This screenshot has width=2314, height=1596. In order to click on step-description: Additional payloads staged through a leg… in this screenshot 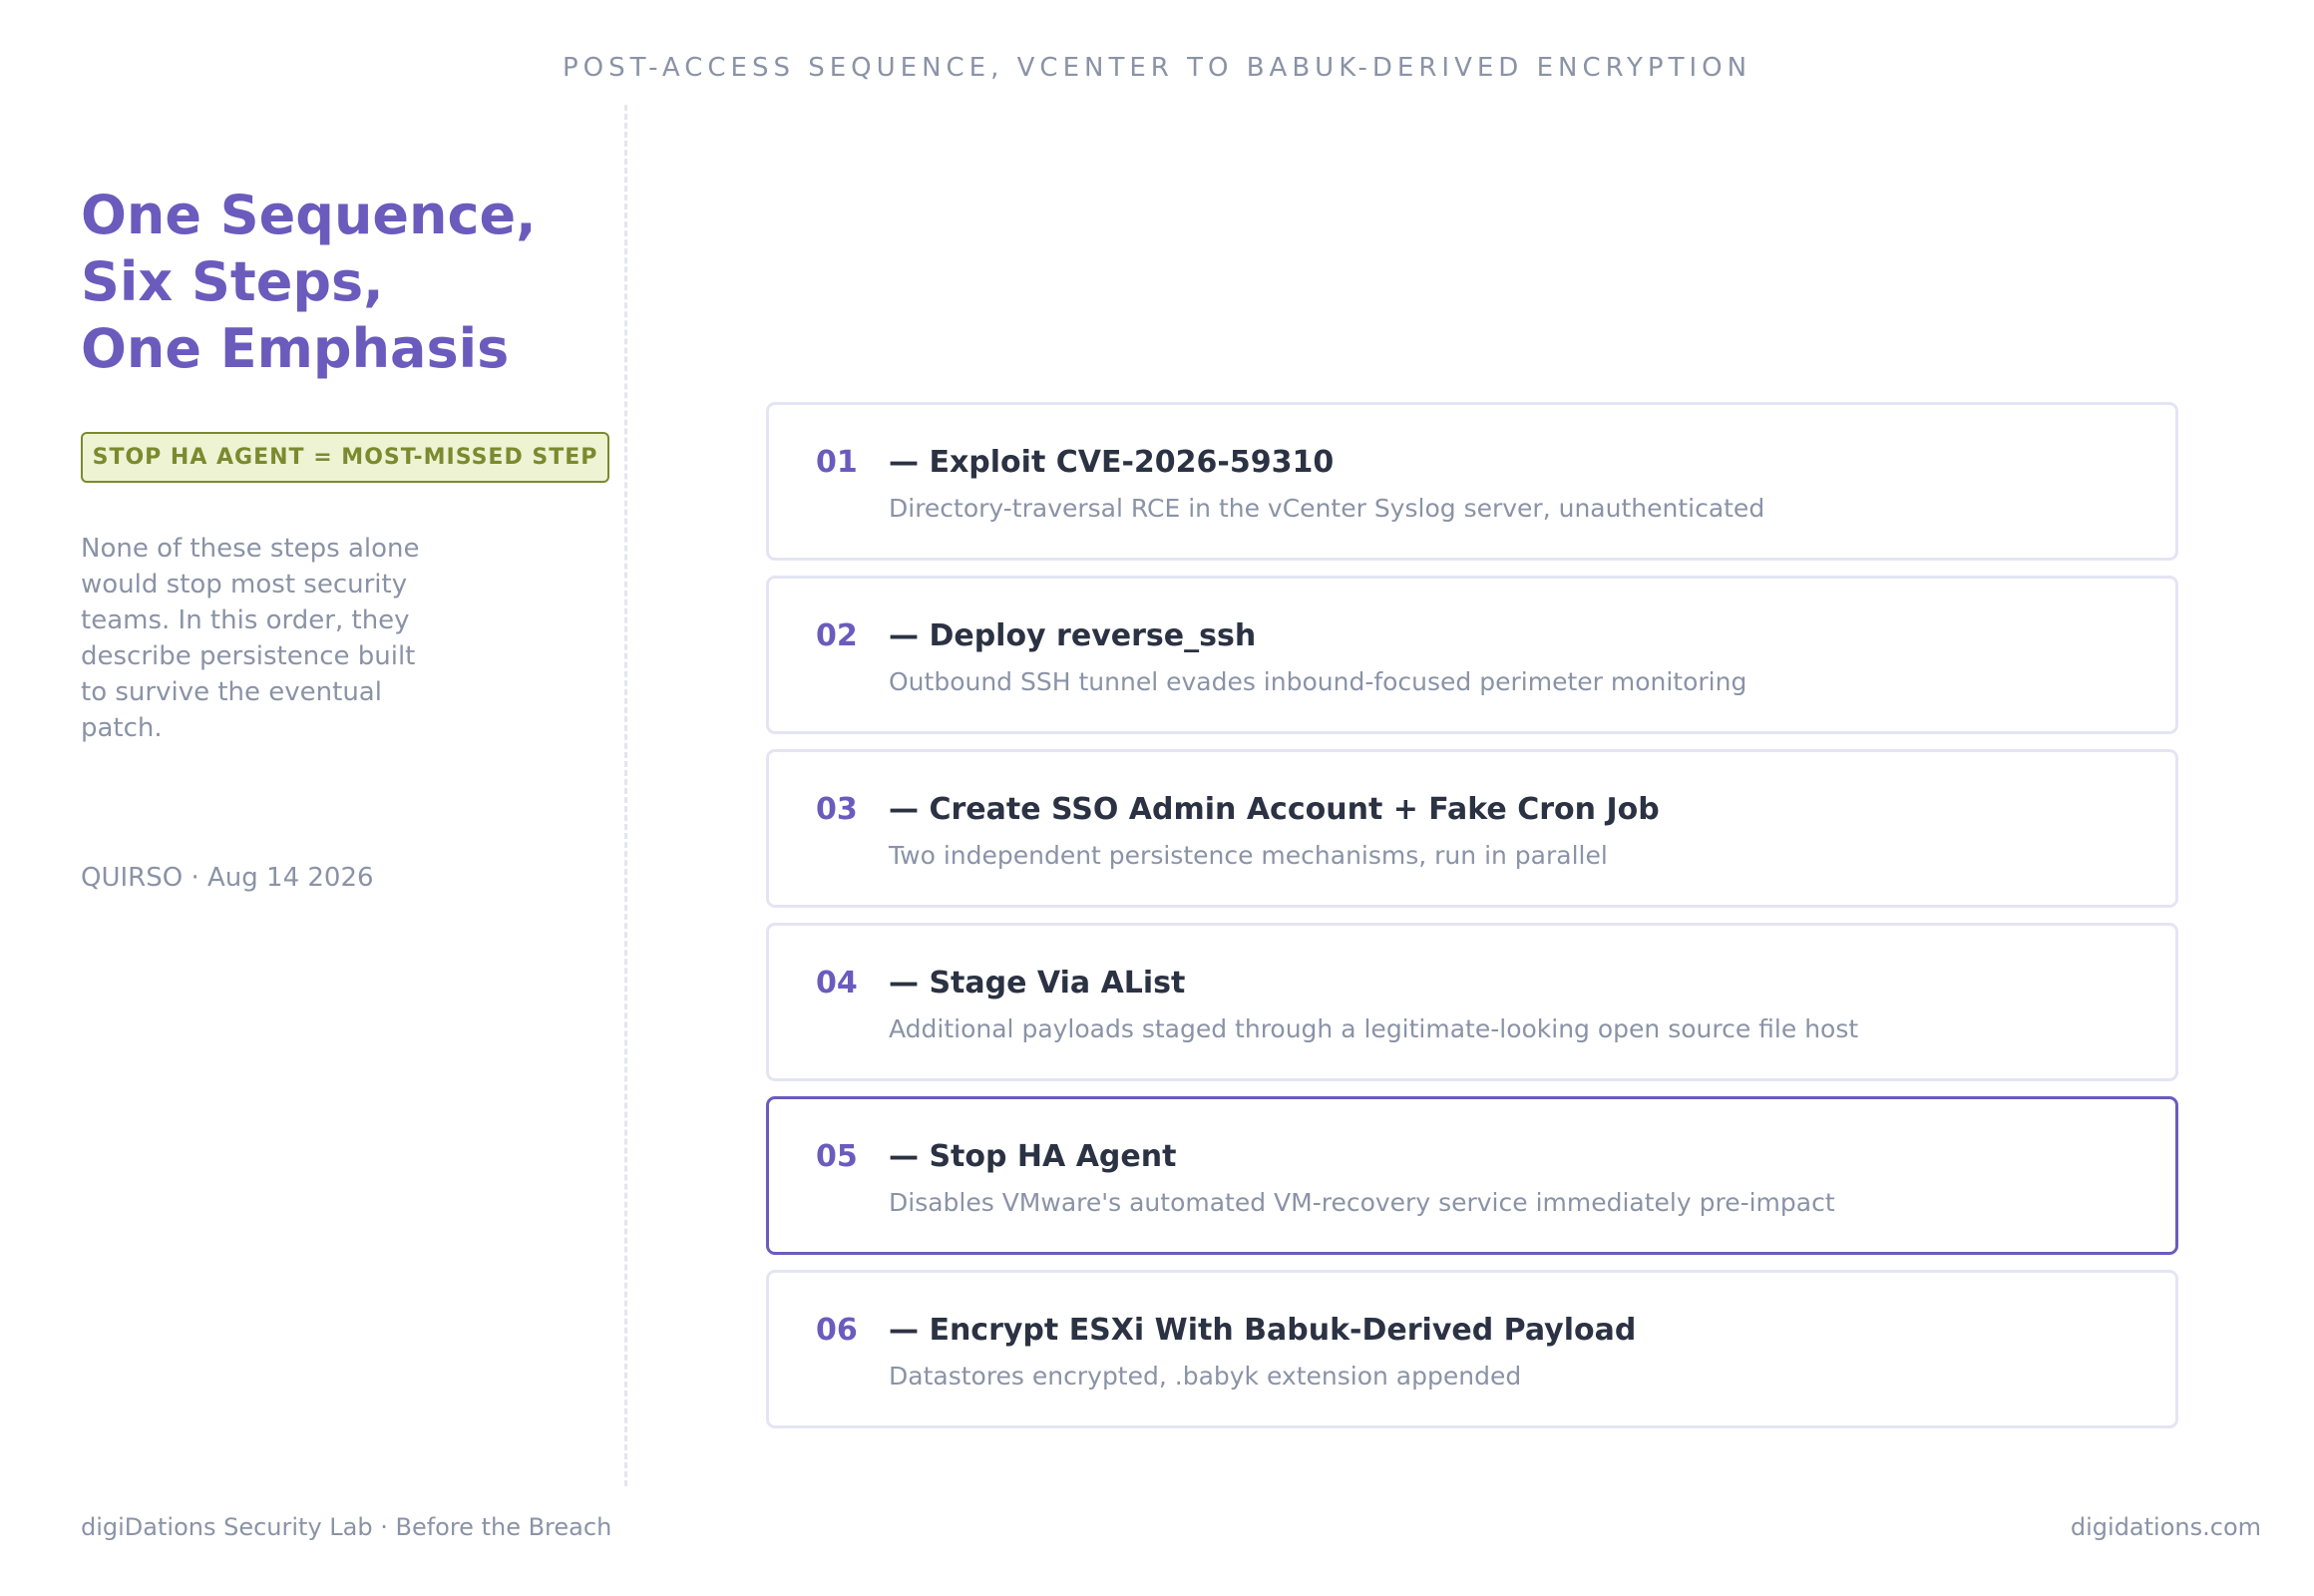, I will do `click(1374, 1028)`.